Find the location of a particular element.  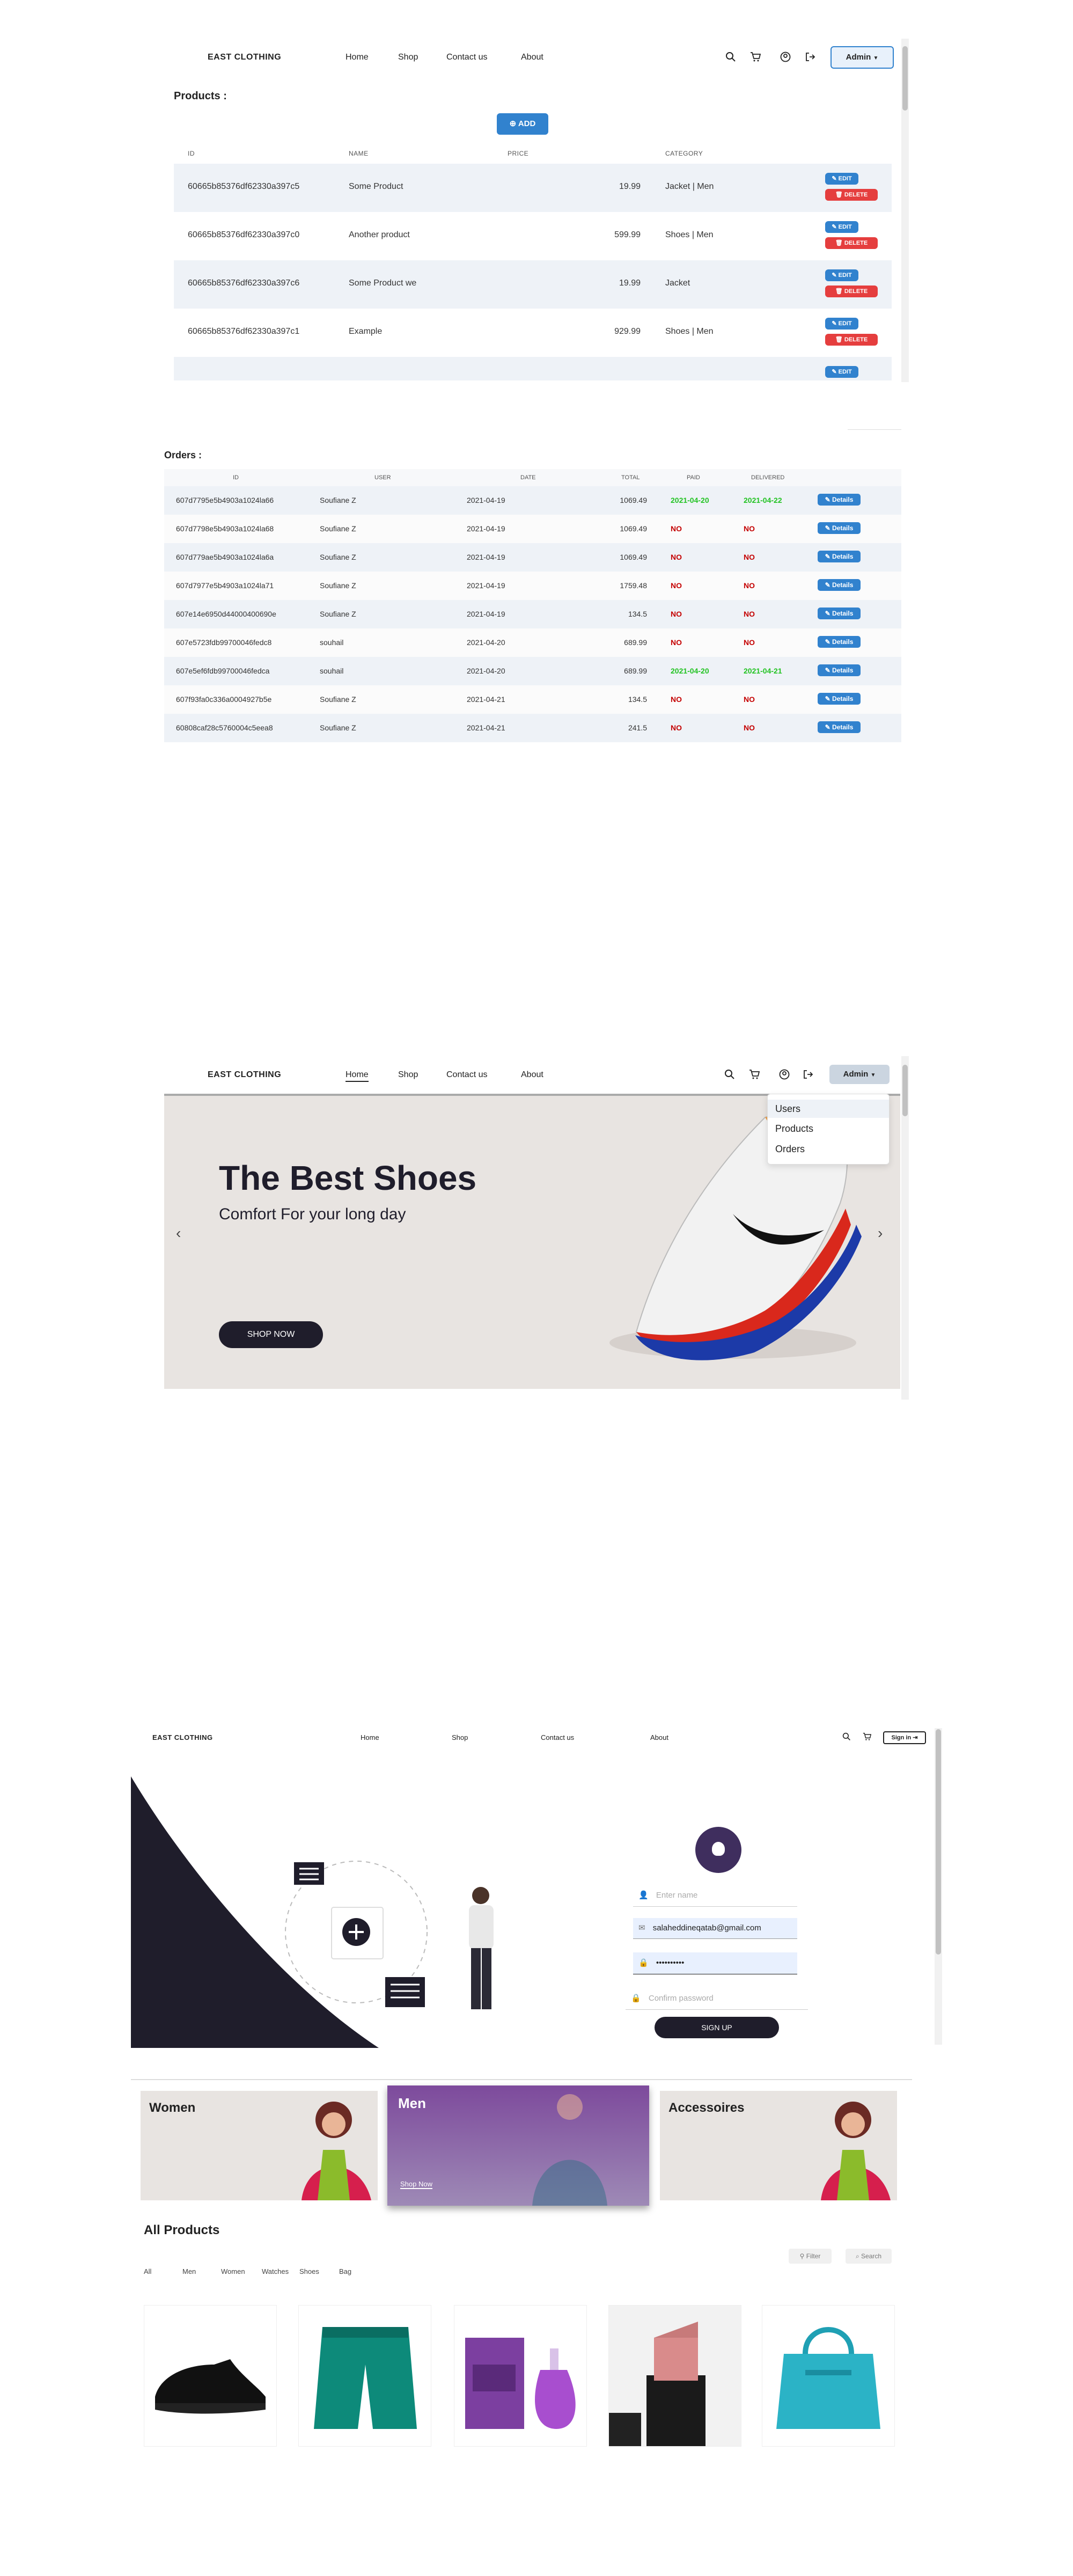

filter-tab-watches: Watches is located at coordinates (275, 2271).